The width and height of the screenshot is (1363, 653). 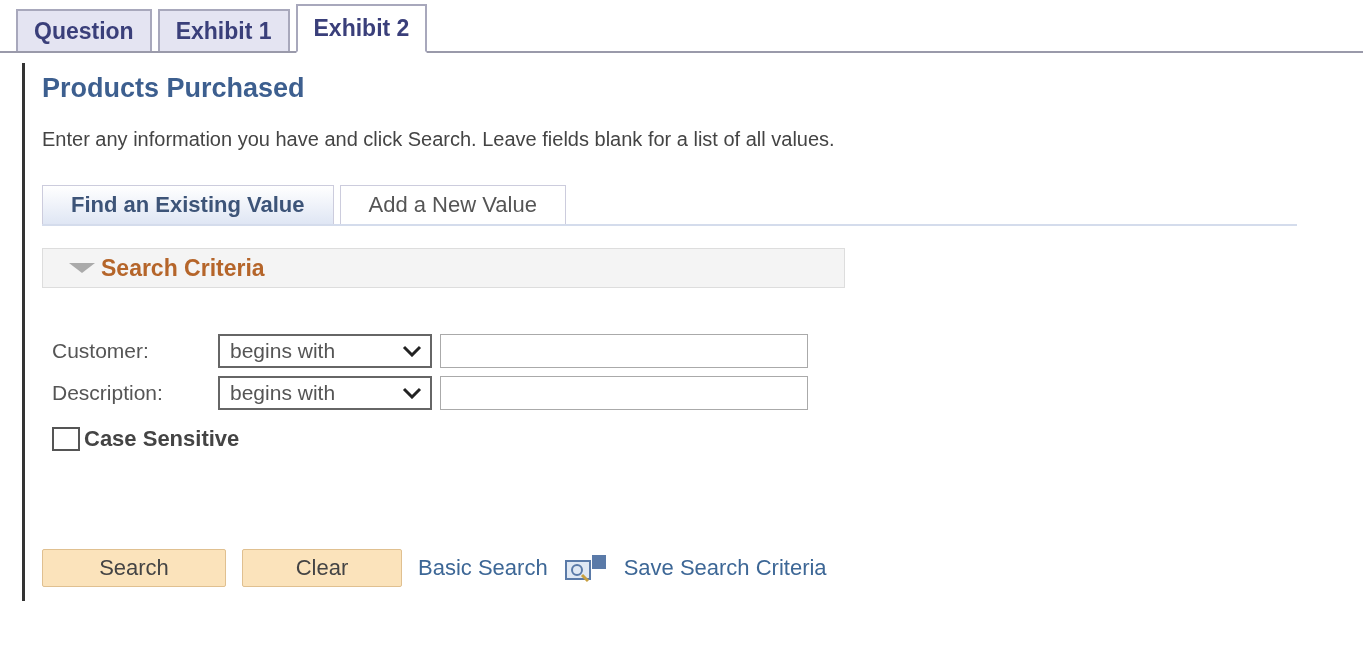 I want to click on tab: Exhibit 1, so click(x=223, y=30).